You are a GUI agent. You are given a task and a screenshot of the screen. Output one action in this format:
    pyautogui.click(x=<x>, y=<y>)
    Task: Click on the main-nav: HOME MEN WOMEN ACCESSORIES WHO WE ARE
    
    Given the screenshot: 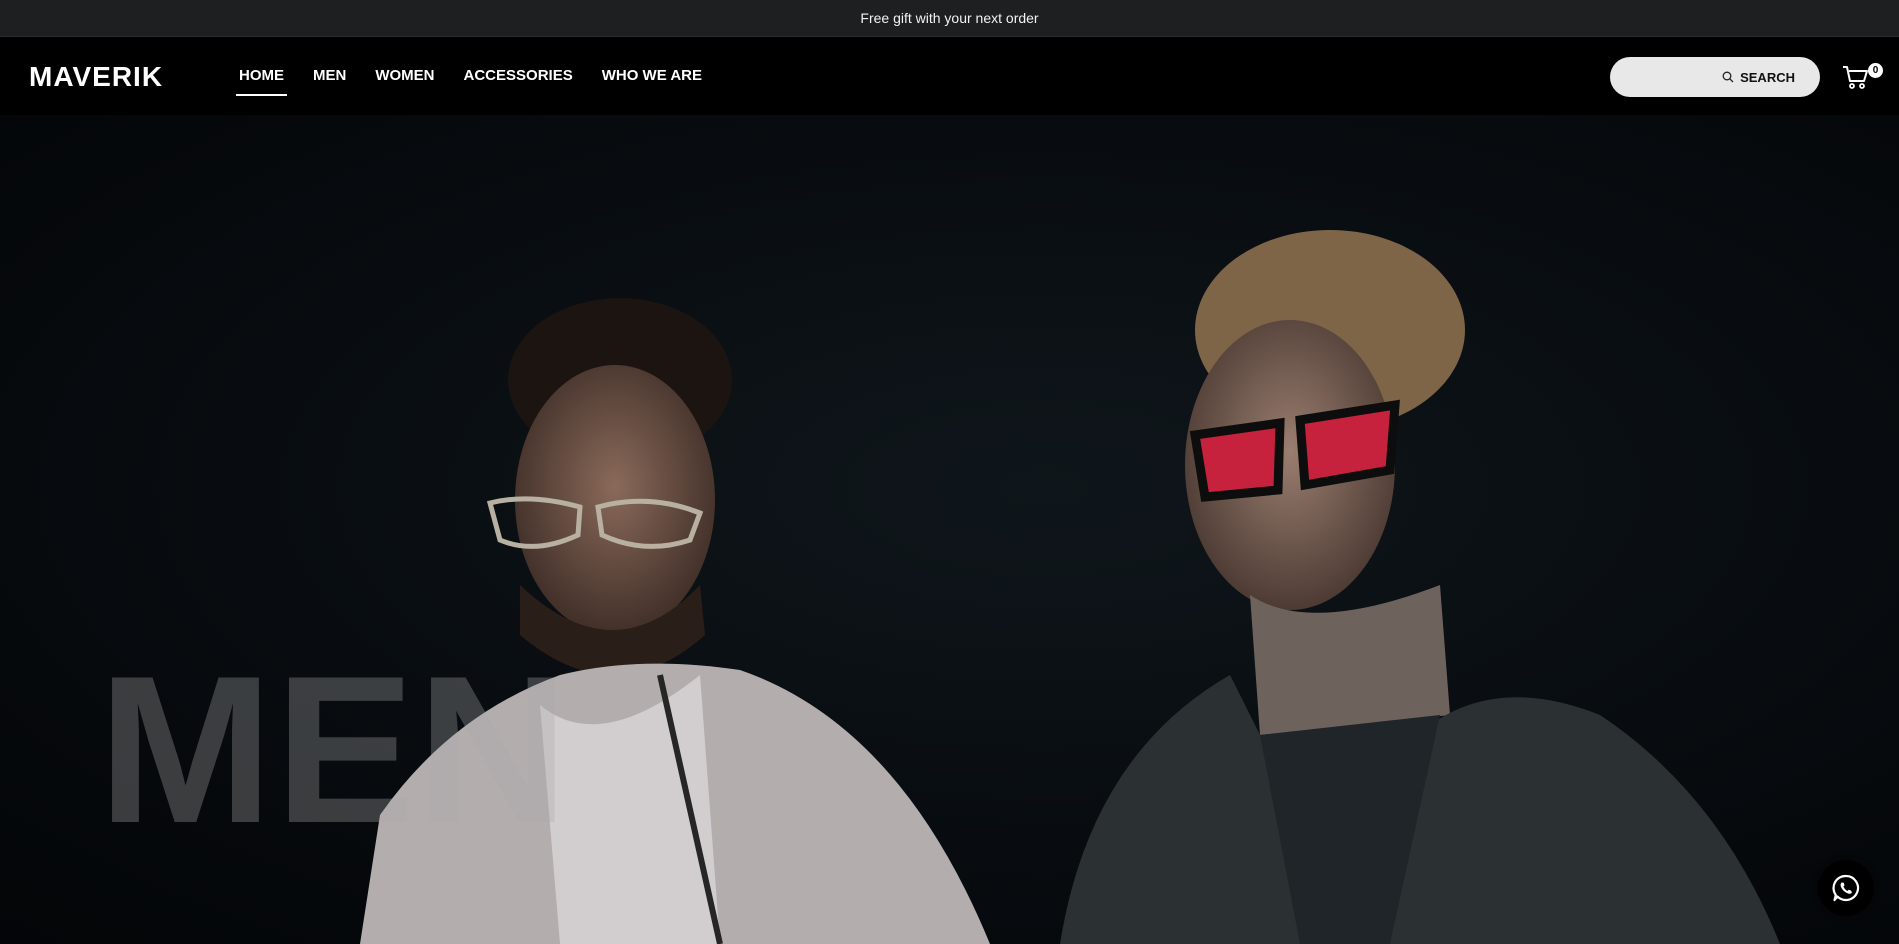 What is the action you would take?
    pyautogui.click(x=482, y=80)
    